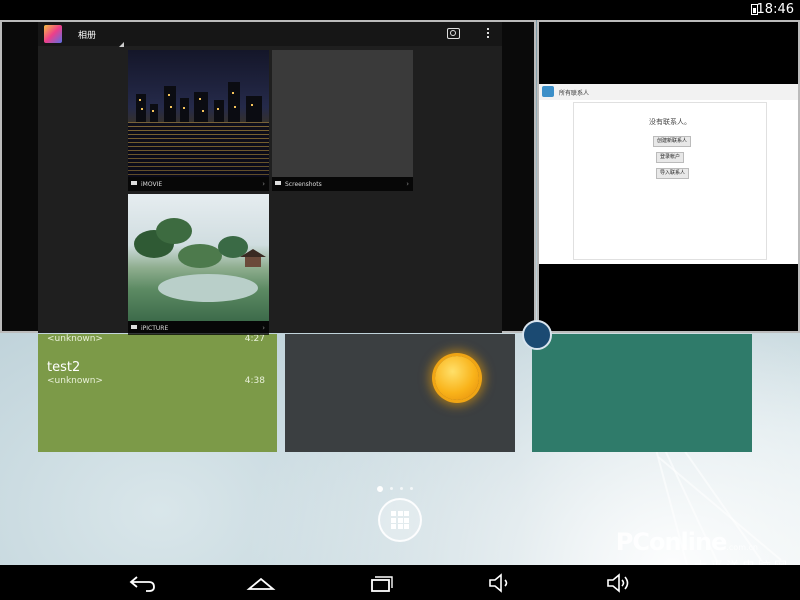  Describe the element at coordinates (155, 328) in the screenshot. I see `album-name: iPICTURE` at that location.